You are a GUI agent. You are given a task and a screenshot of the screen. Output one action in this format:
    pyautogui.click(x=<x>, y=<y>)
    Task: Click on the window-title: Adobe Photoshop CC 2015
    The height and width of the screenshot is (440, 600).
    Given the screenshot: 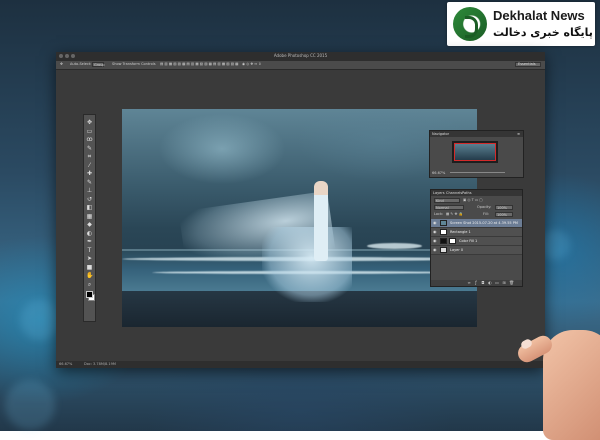 What is the action you would take?
    pyautogui.click(x=300, y=55)
    